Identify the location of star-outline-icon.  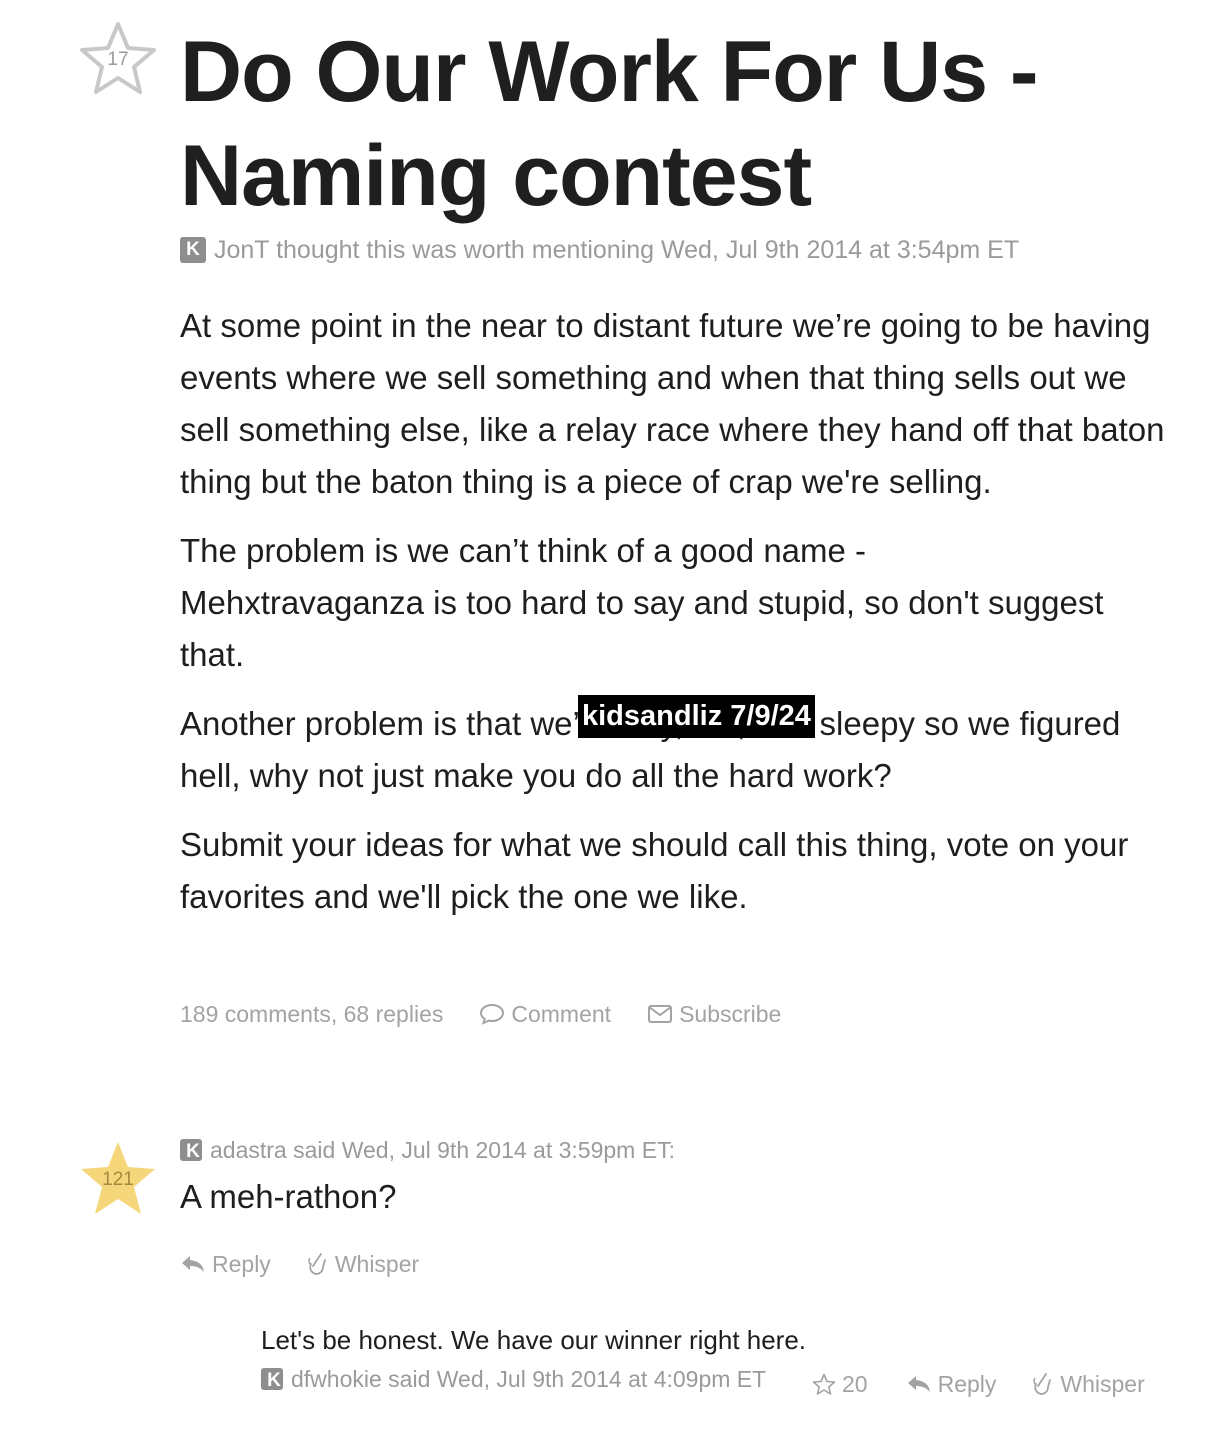
(824, 1384).